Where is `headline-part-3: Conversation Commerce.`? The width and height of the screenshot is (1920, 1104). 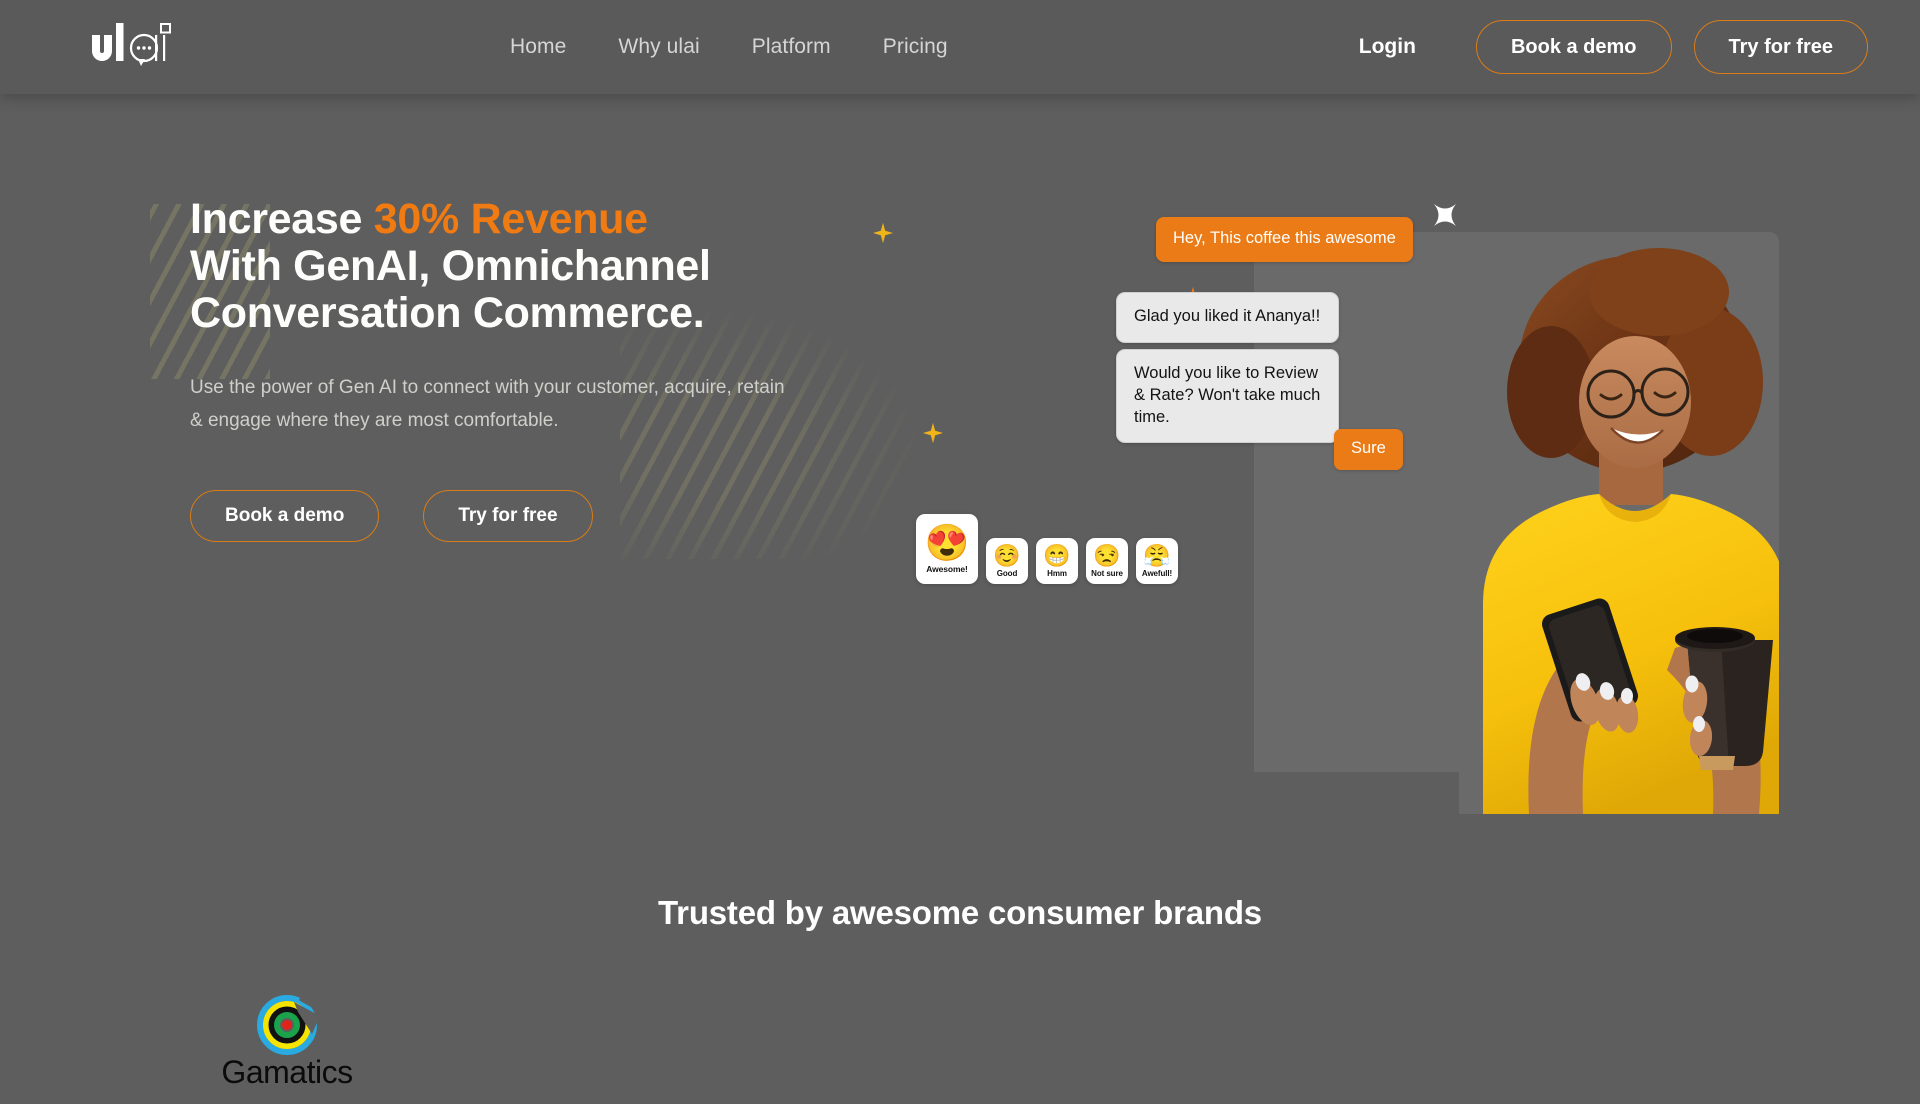
headline-part-3: Conversation Commerce. is located at coordinates (447, 312).